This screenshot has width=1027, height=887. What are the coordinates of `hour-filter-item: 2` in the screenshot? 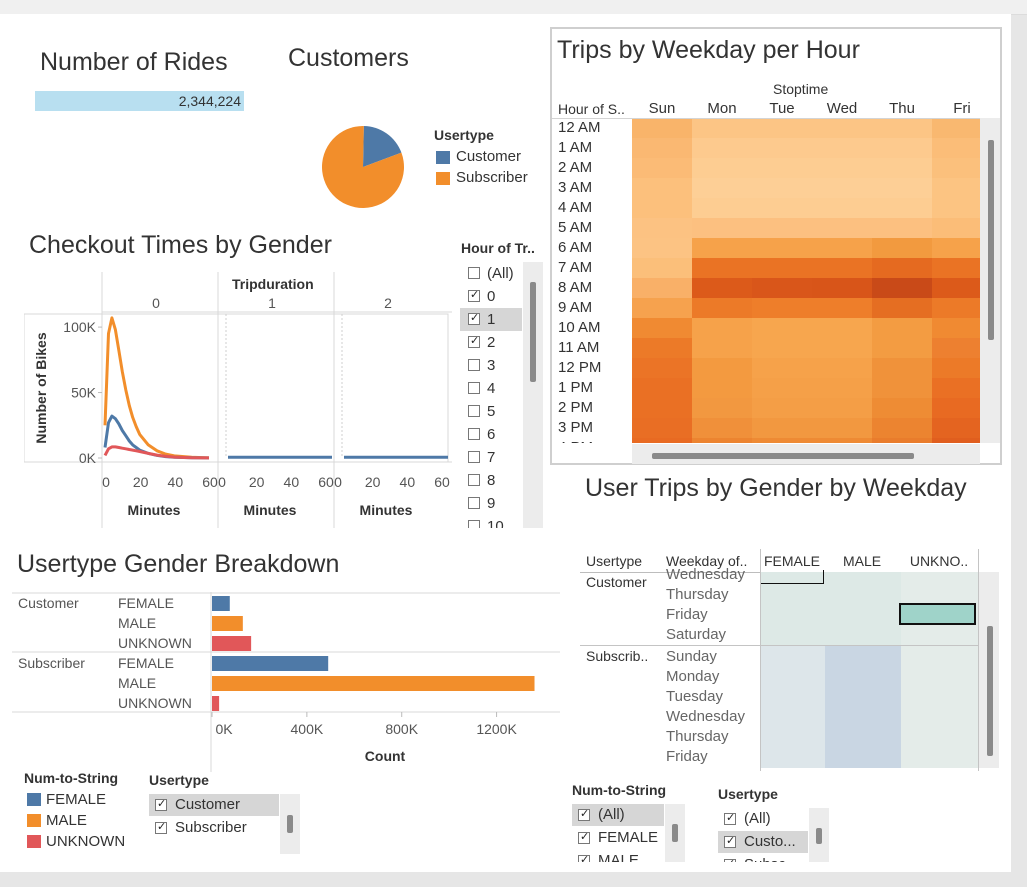 It's located at (491, 342).